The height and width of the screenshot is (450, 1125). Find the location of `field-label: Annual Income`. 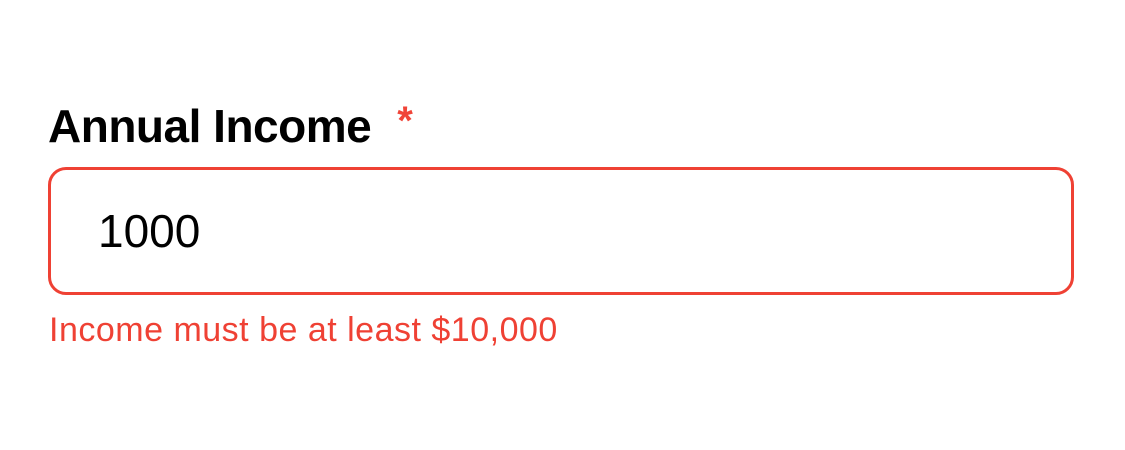

field-label: Annual Income is located at coordinates (210, 126).